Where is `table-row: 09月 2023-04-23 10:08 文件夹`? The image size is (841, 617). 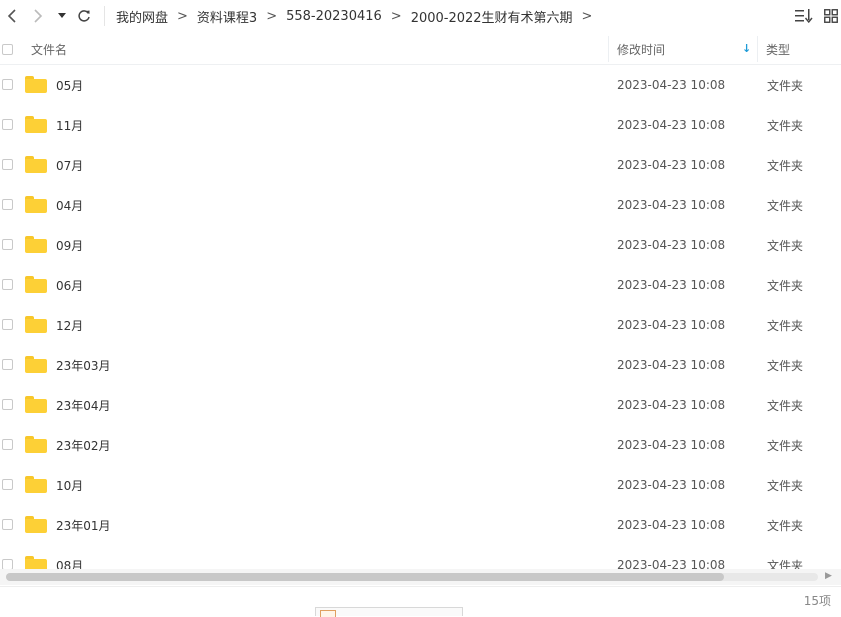
table-row: 09月 2023-04-23 10:08 文件夹 is located at coordinates (420, 245).